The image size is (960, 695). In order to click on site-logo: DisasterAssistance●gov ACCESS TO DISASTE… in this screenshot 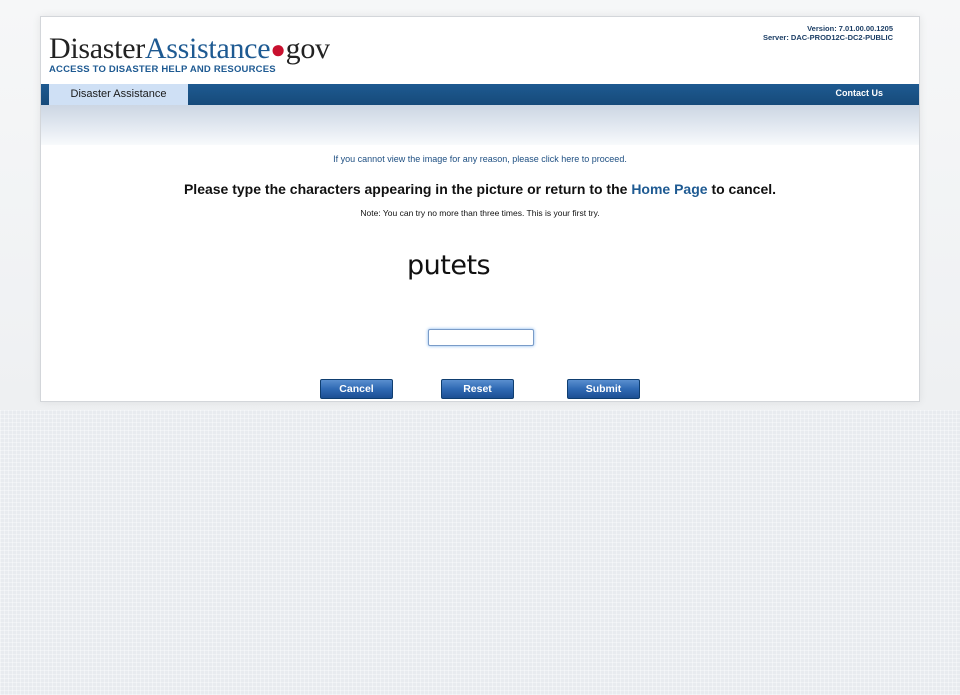, I will do `click(189, 54)`.